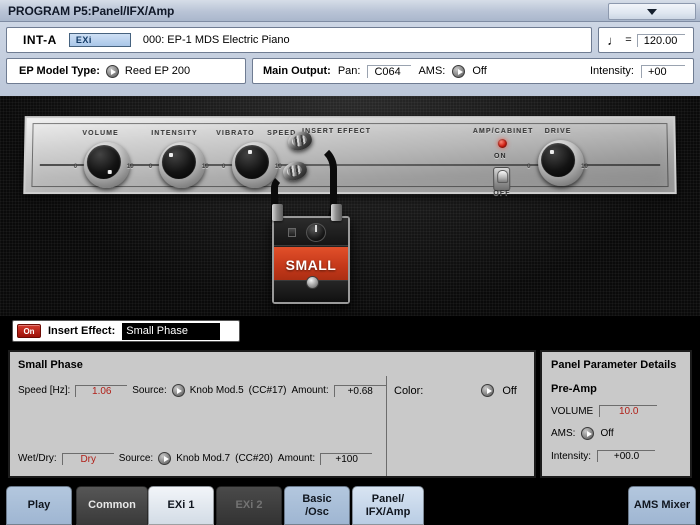 The height and width of the screenshot is (525, 700). Describe the element at coordinates (660, 40) in the screenshot. I see `tempo-value: 120.00` at that location.